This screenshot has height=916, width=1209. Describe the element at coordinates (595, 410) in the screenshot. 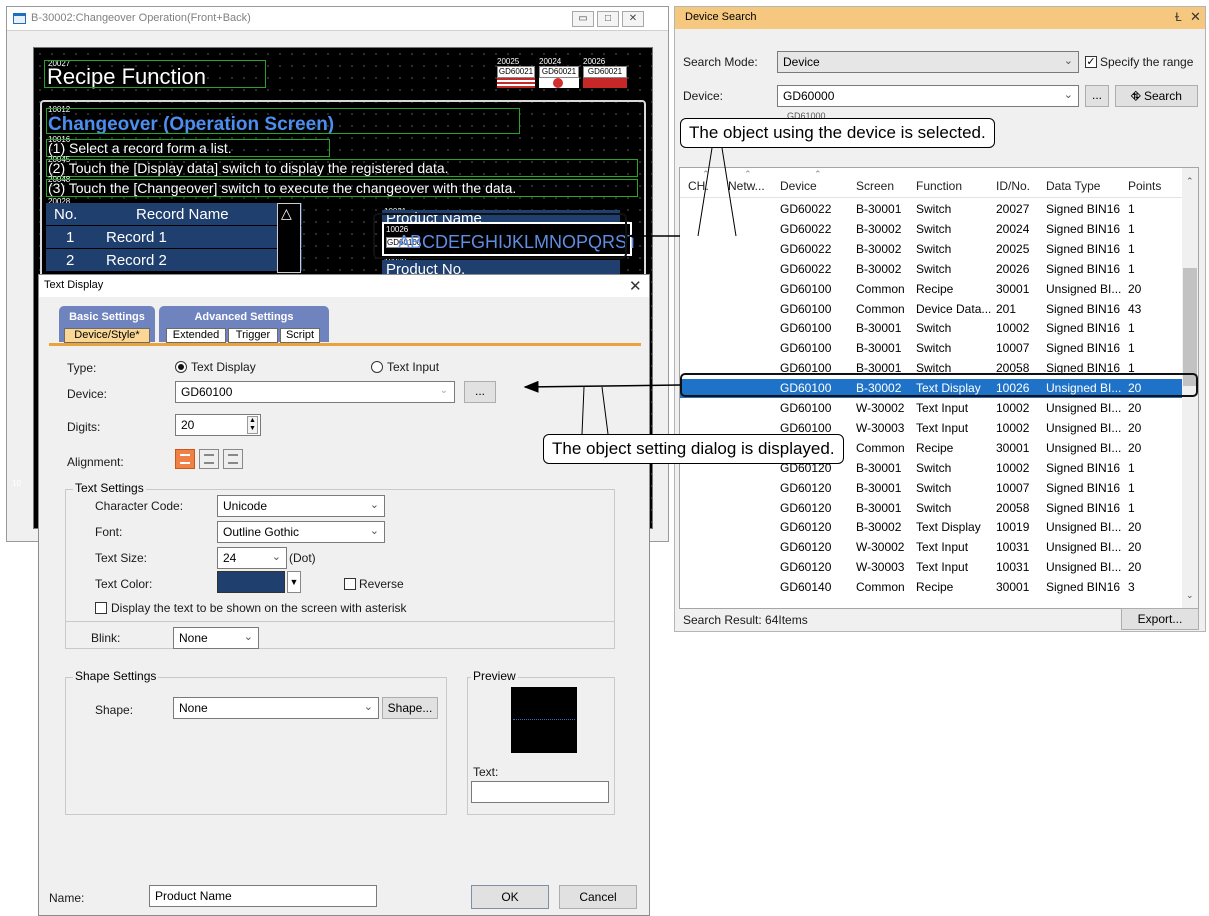

I see `callout-pointer-bottom` at that location.